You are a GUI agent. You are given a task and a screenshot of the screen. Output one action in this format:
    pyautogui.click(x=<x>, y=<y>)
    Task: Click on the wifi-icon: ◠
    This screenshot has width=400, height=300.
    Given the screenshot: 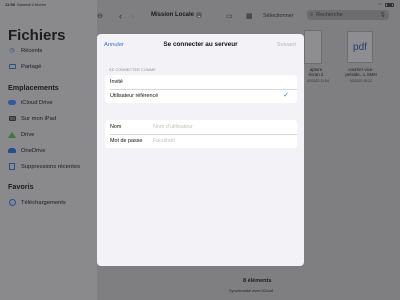 What is the action you would take?
    pyautogui.click(x=380, y=4)
    